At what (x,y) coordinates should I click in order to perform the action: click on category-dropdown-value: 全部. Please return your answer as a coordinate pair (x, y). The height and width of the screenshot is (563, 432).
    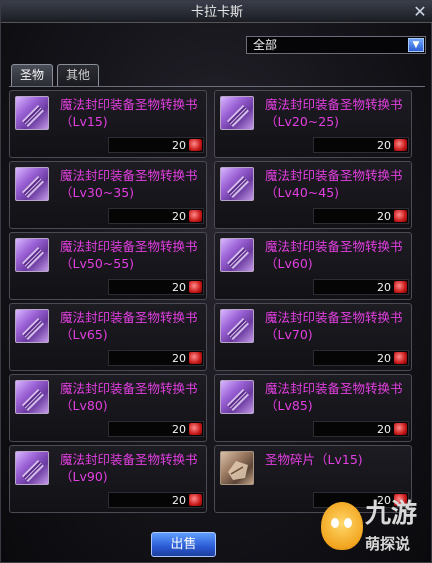
    Looking at the image, I should click on (265, 45).